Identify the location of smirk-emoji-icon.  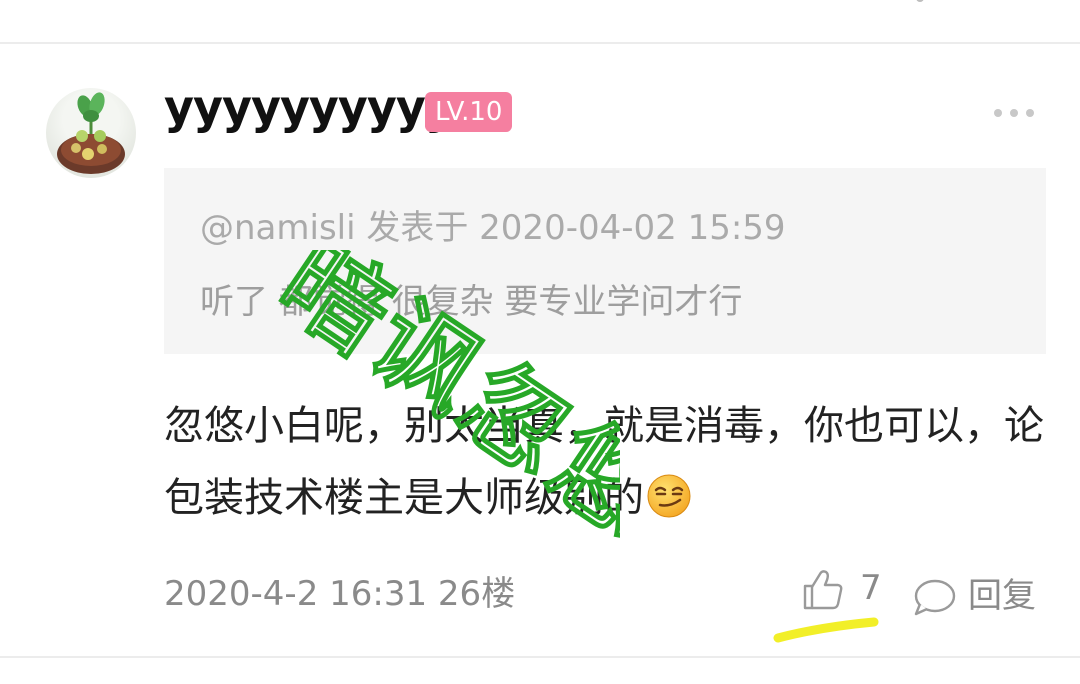
(669, 494).